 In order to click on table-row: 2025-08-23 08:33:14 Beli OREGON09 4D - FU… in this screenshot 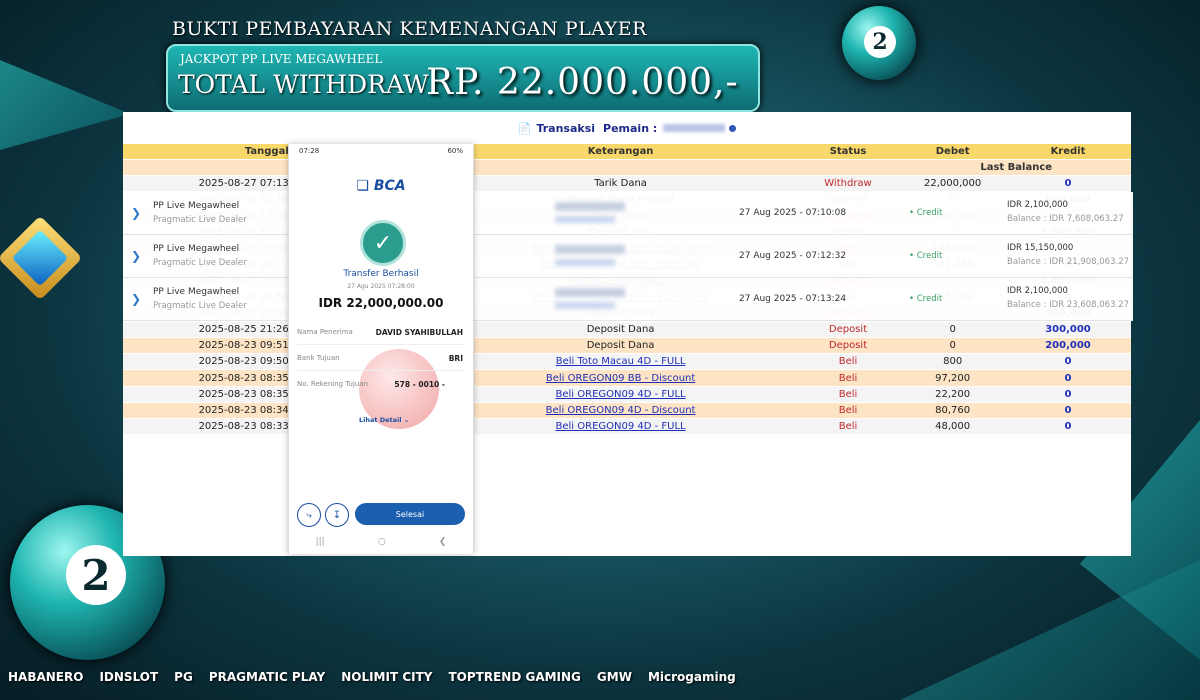, I will do `click(627, 427)`.